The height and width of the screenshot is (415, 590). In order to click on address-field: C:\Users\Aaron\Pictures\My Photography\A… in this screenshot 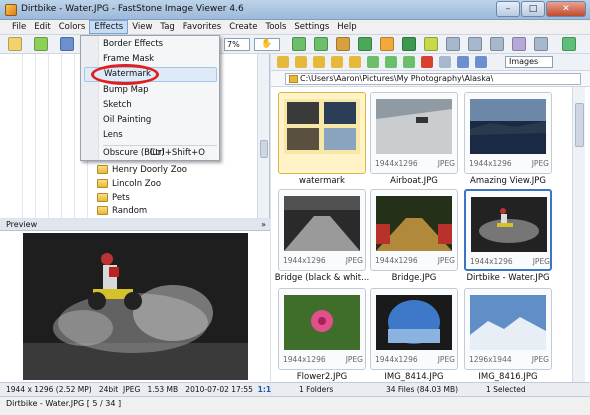, I will do `click(433, 79)`.